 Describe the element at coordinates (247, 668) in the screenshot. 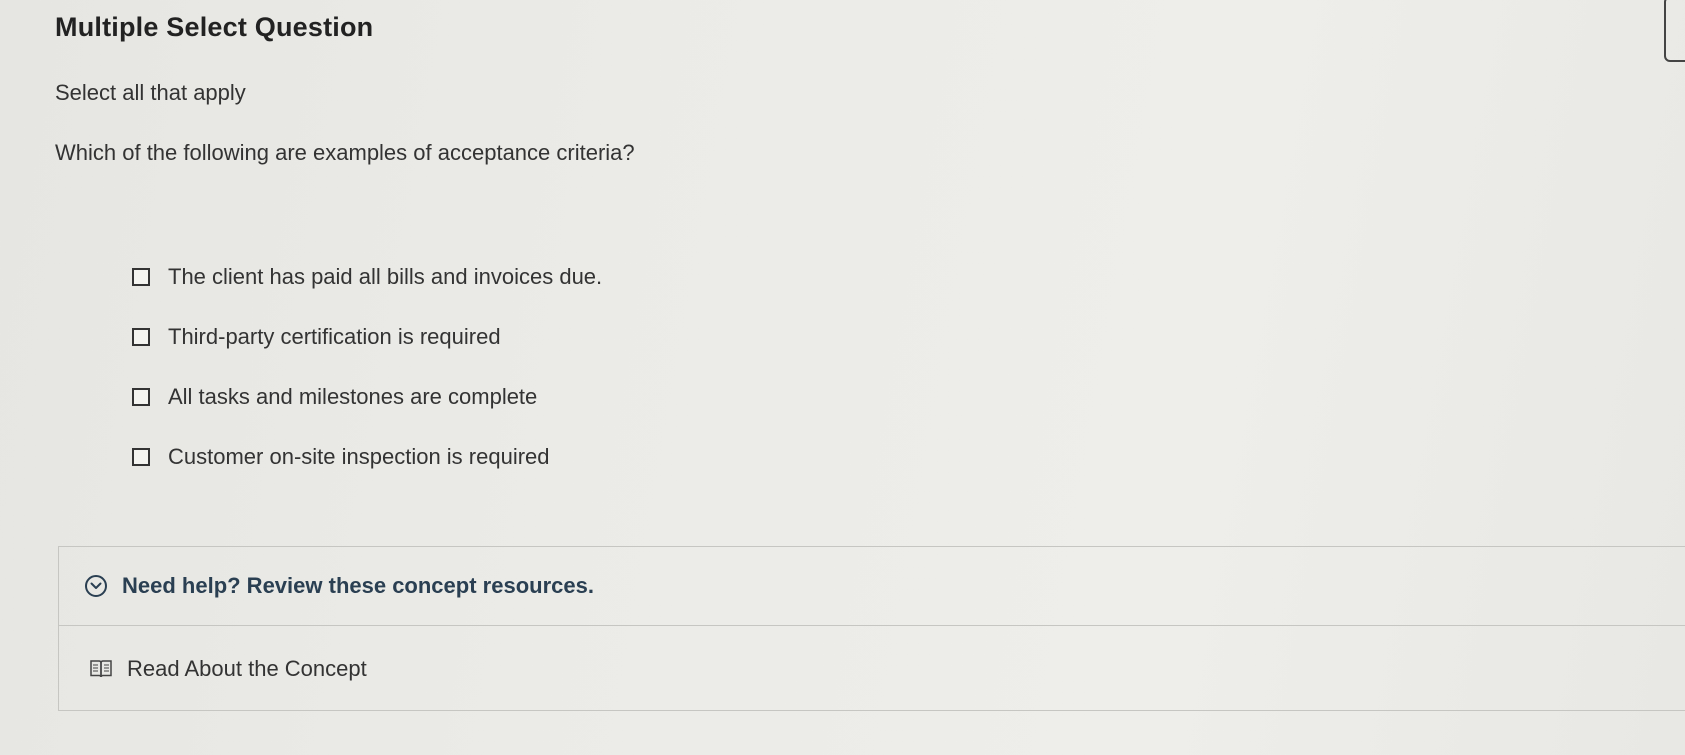

I see `resource-label: Read About the Concept` at that location.